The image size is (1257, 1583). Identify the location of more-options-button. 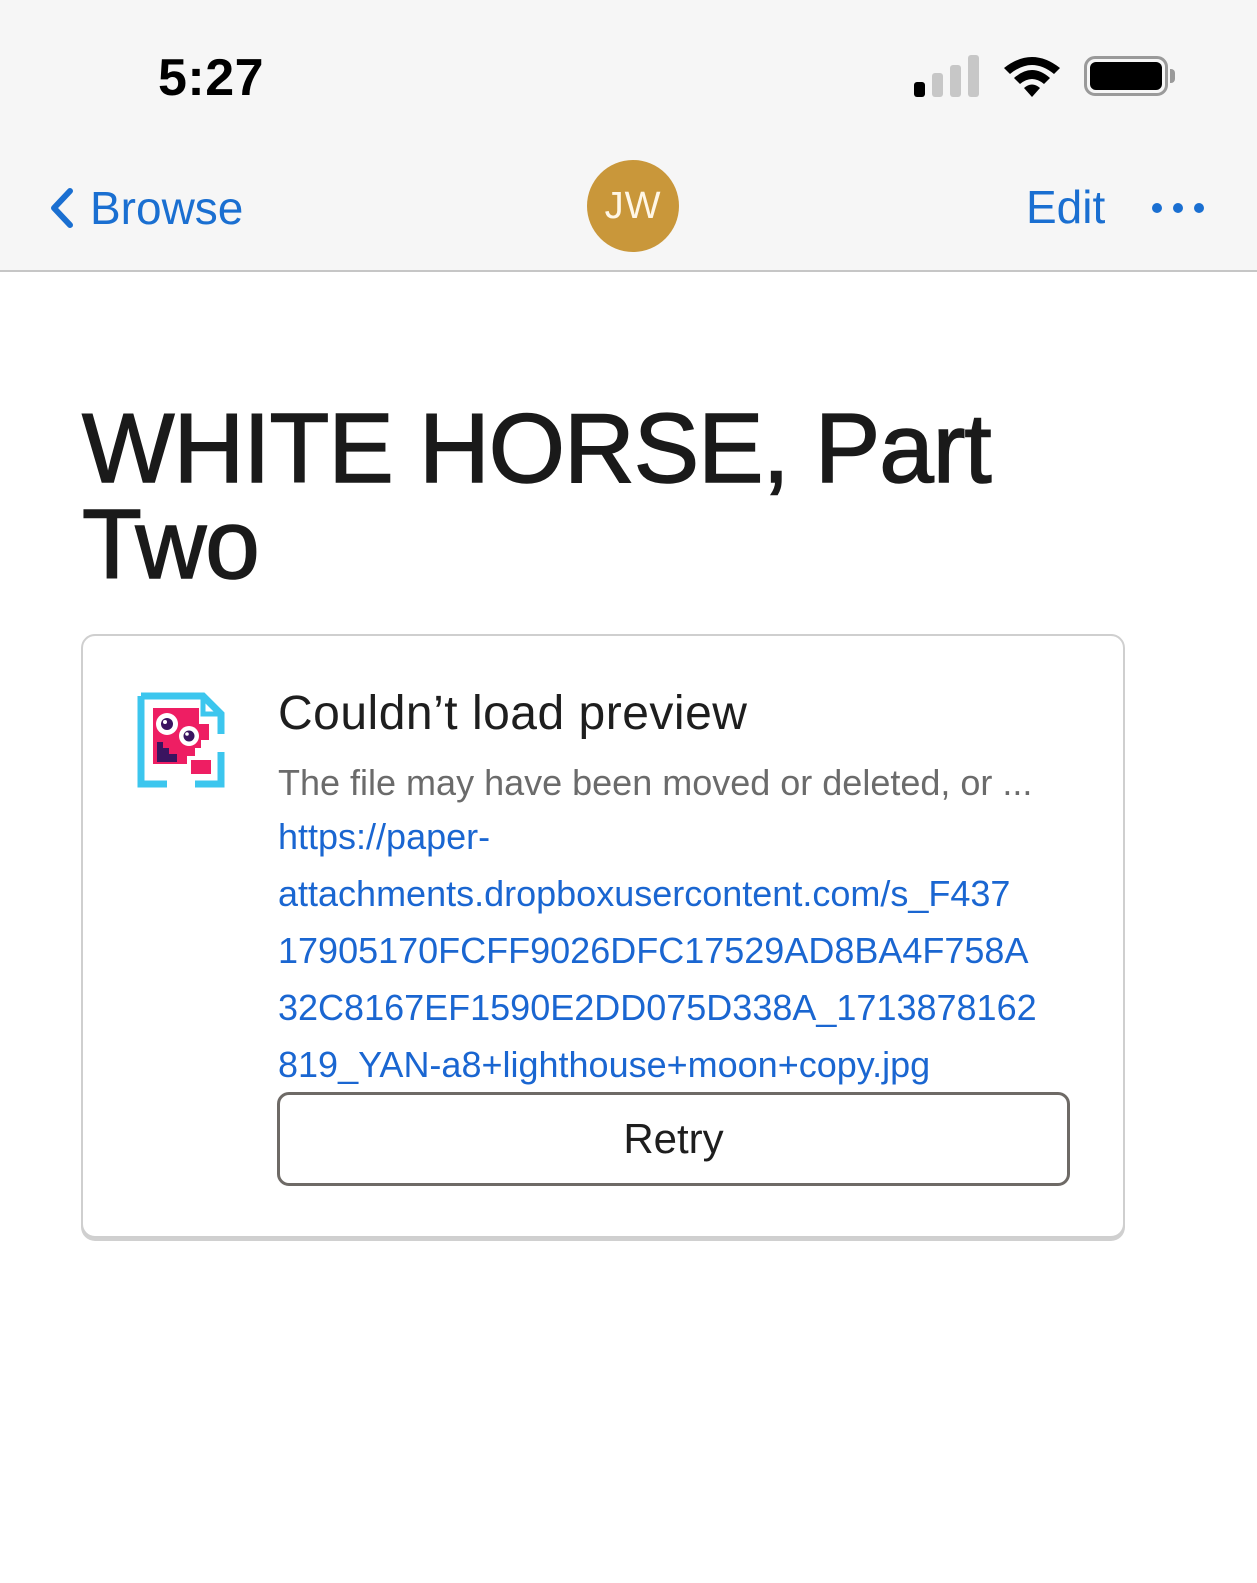
(1178, 208).